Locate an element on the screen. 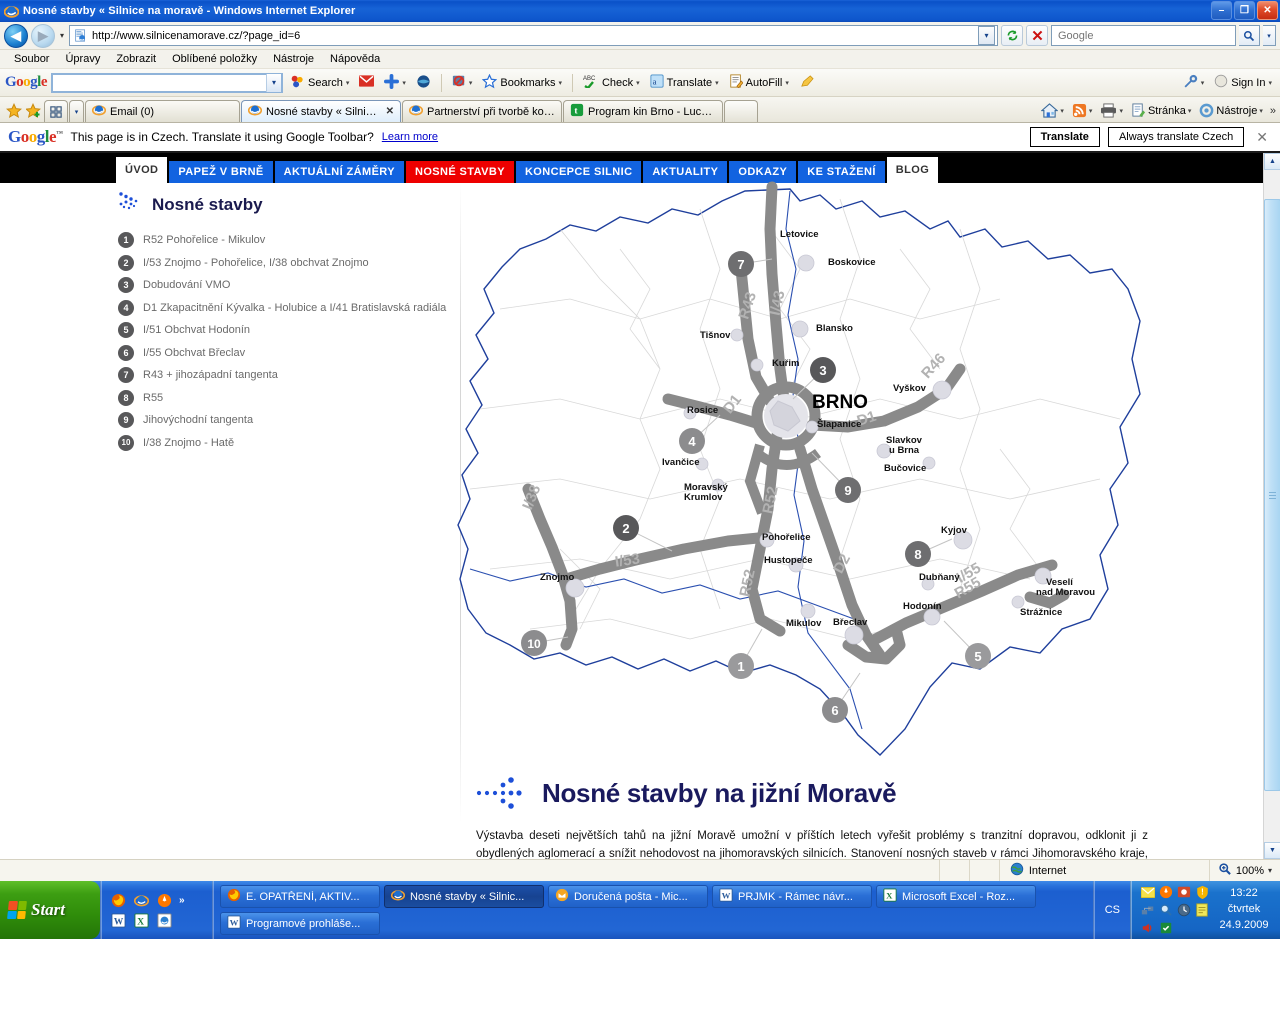 This screenshot has width=1280, height=1024. language-indicator: CS is located at coordinates (1111, 910).